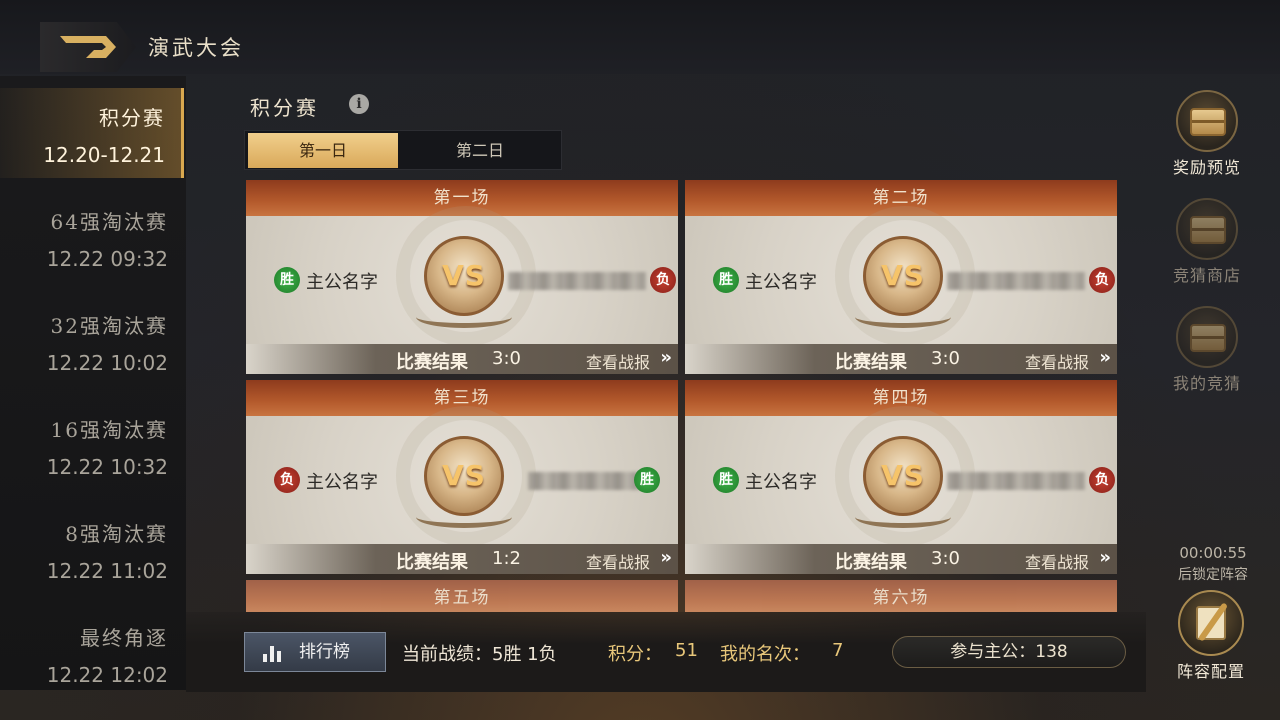 This screenshot has height=720, width=1280. What do you see at coordinates (273, 653) in the screenshot?
I see `bar-chart-icon` at bounding box center [273, 653].